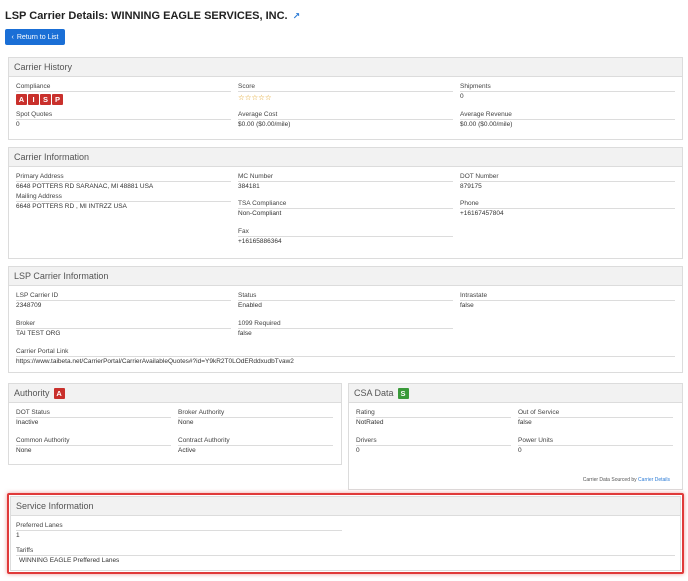 The image size is (688, 581). I want to click on mc-number-value: 384181, so click(249, 186).